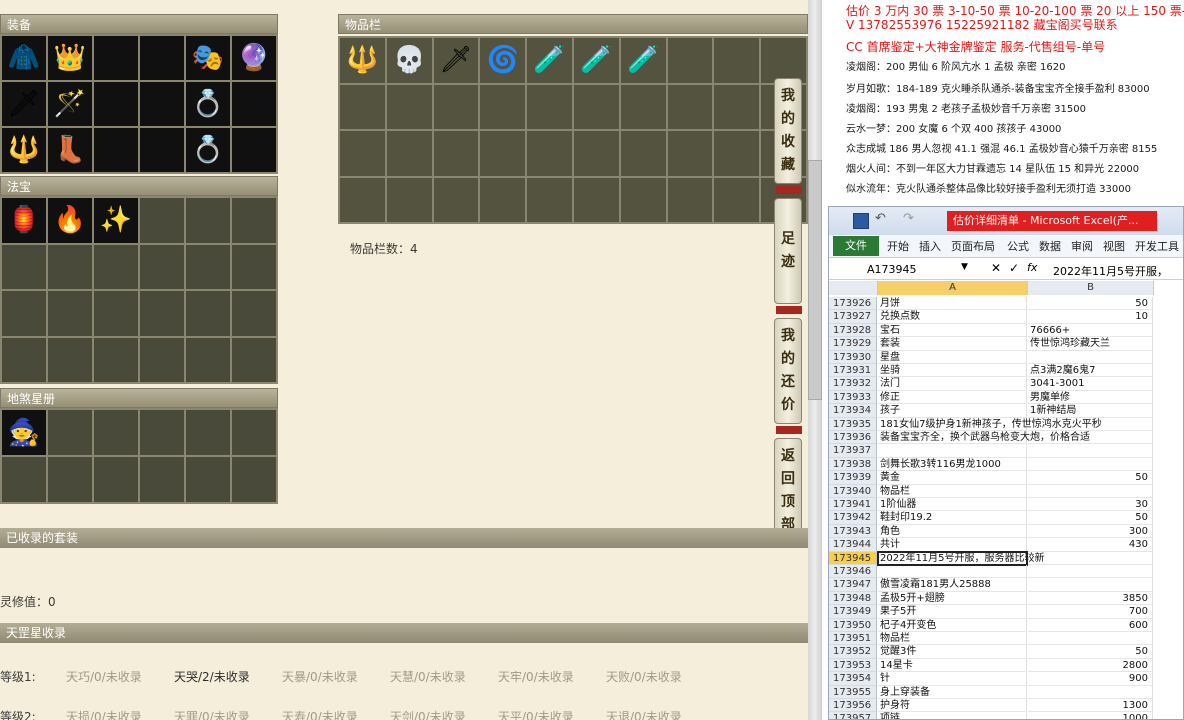 This screenshot has width=1184, height=720. Describe the element at coordinates (1090, 715) in the screenshot. I see `cell-b: 1000` at that location.